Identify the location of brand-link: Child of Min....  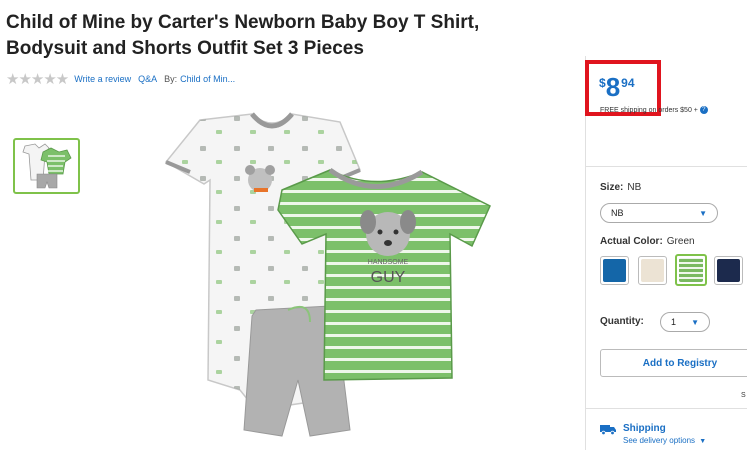
(207, 79).